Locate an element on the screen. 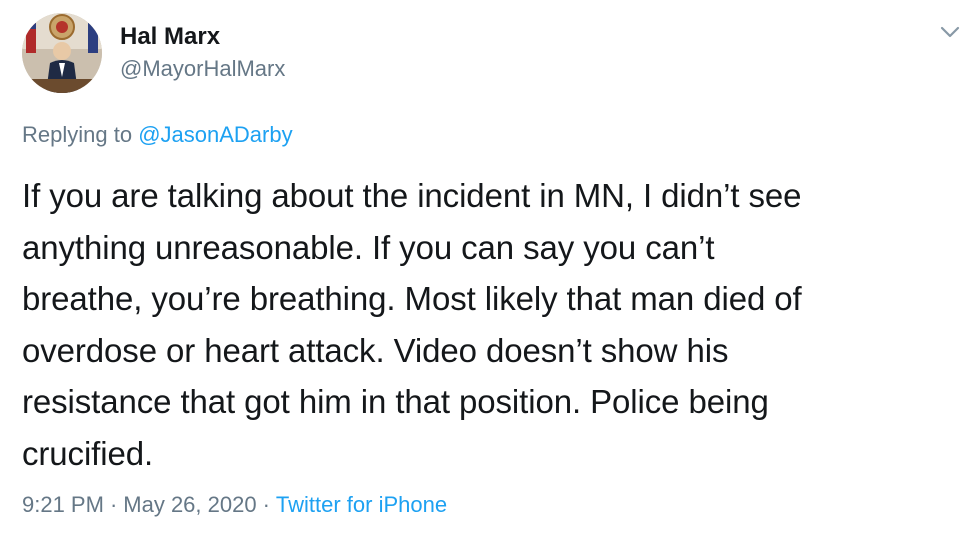 The height and width of the screenshot is (534, 980). avatar-photo-icon is located at coordinates (62, 53).